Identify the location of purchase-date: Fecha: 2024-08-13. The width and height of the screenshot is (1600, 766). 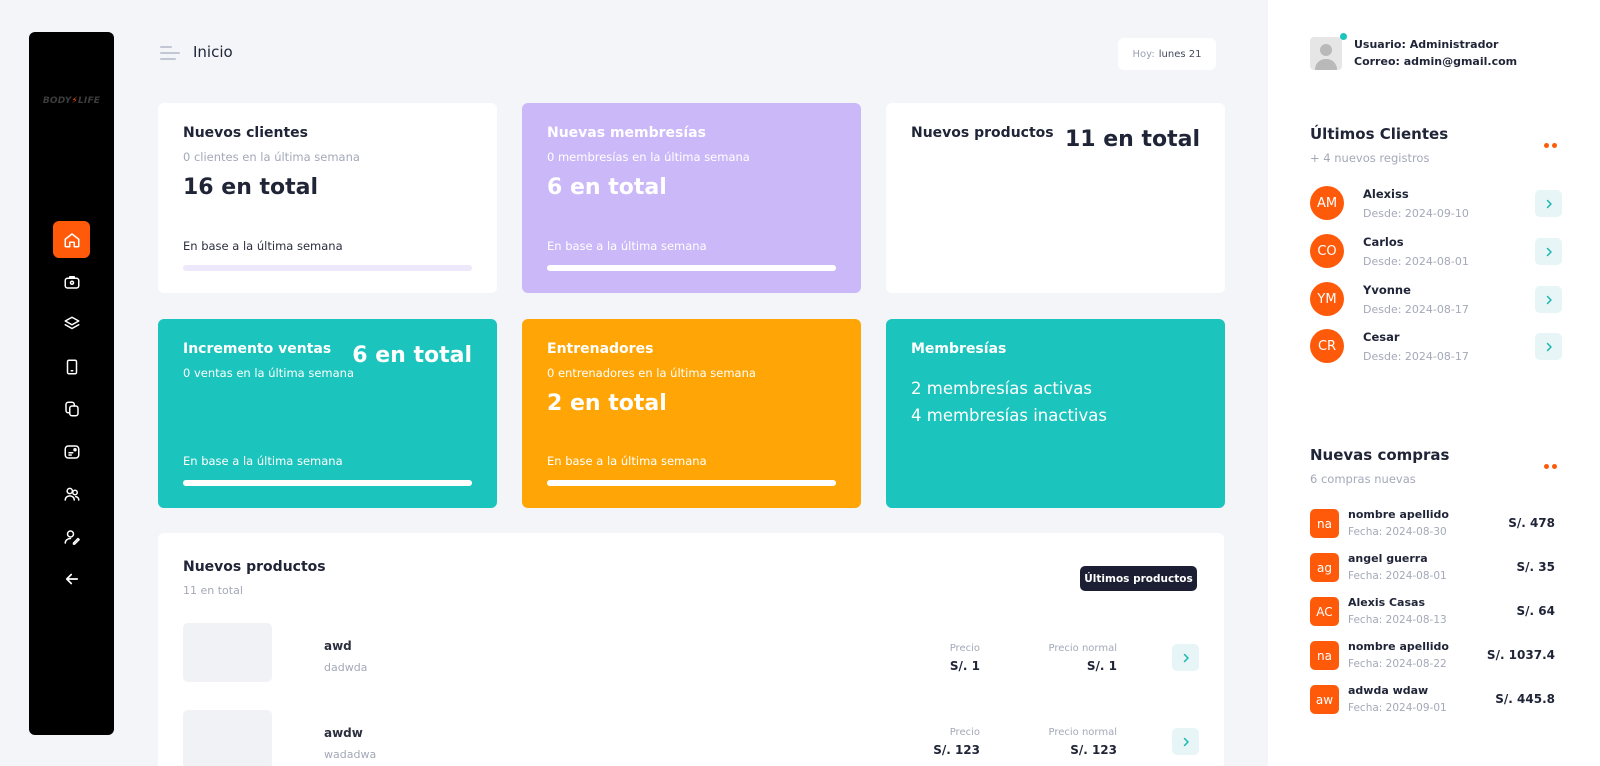
(1397, 620).